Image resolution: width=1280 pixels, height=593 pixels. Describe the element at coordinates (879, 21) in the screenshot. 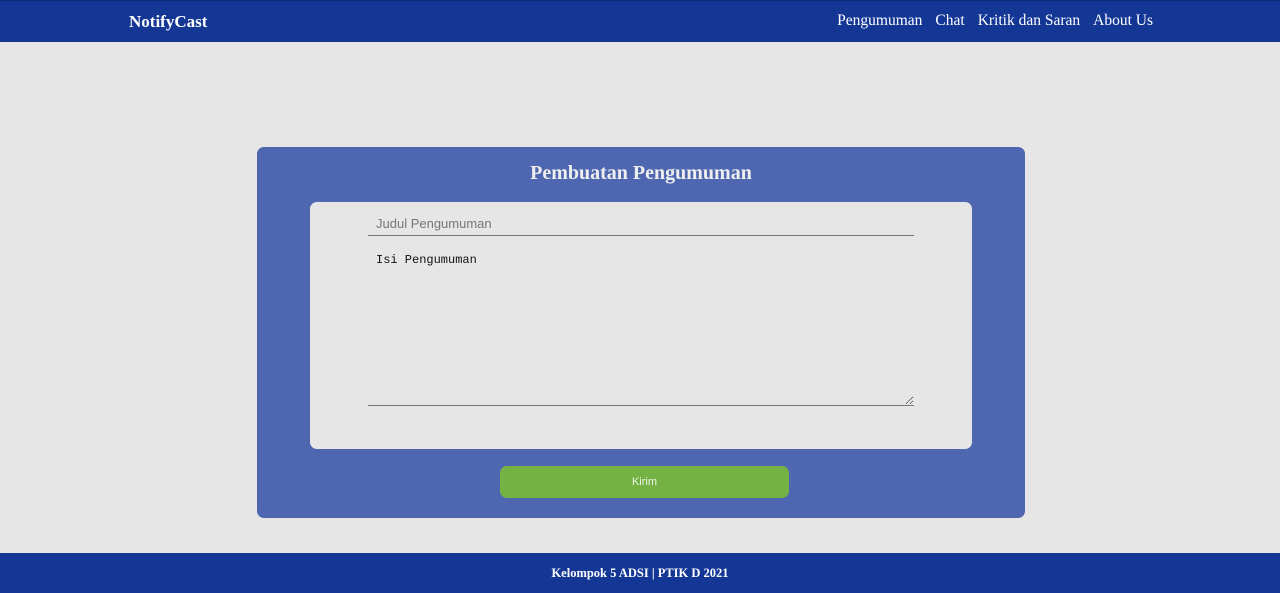

I see `nav-link-pengumuman: Pengumuman` at that location.